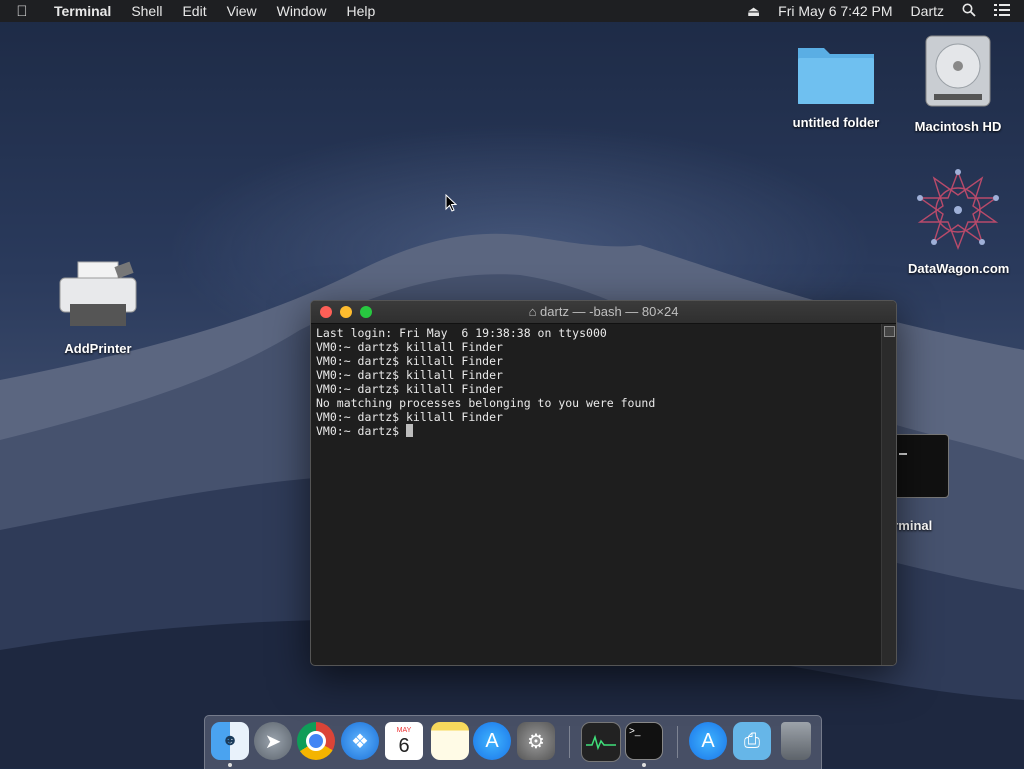  I want to click on downloads-folder-icon: ⎙, so click(752, 741).